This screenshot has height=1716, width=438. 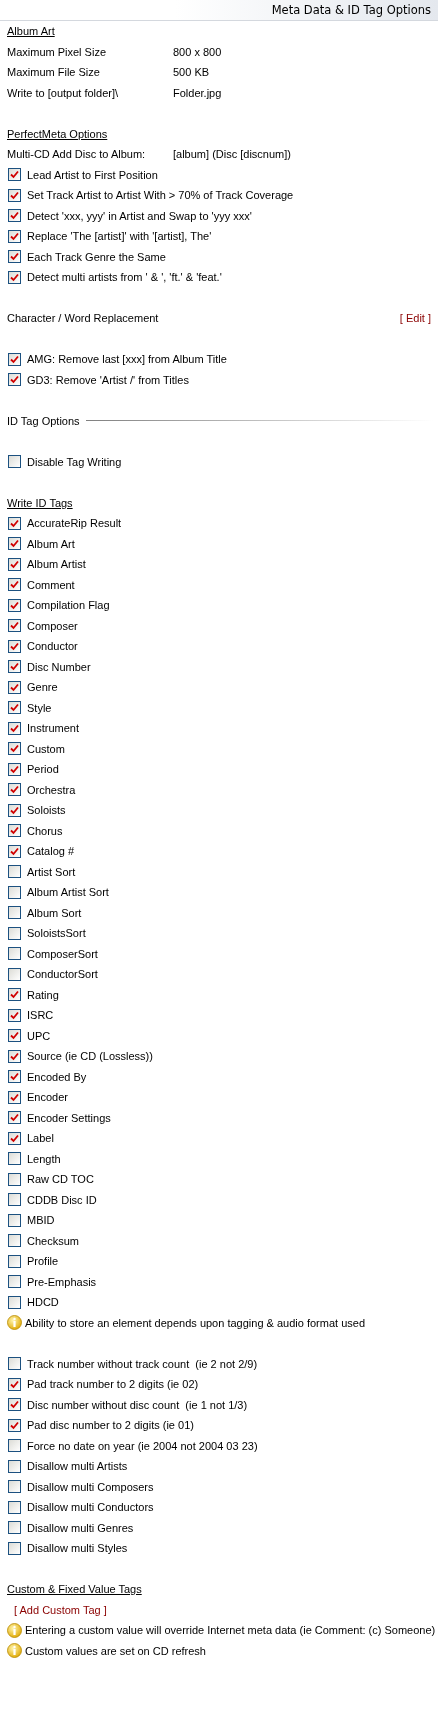 What do you see at coordinates (43, 1261) in the screenshot?
I see `checkbox-label: Profile` at bounding box center [43, 1261].